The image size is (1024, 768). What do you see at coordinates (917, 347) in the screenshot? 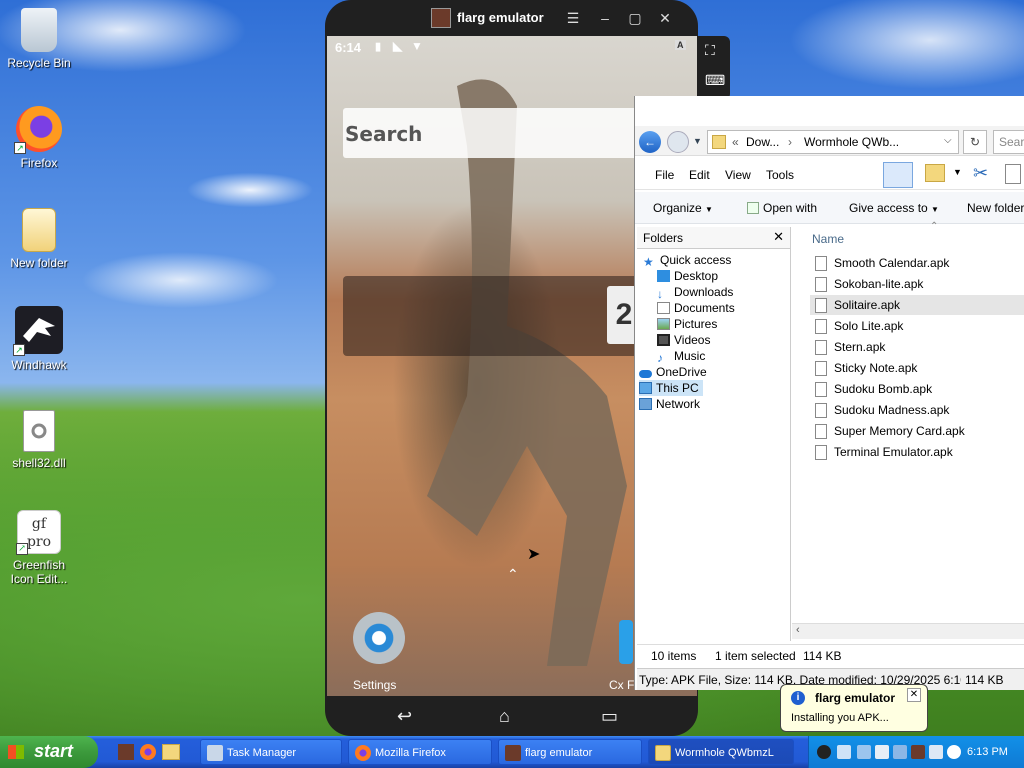
I see `file-row: Stern.apk` at bounding box center [917, 347].